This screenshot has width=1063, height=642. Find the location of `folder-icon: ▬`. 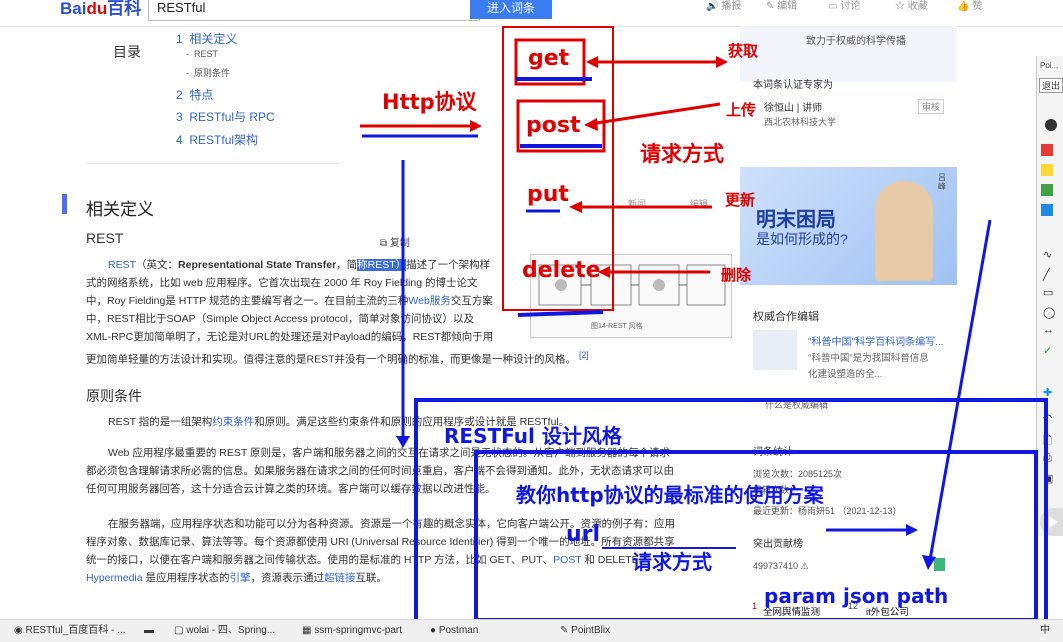

folder-icon: ▬ is located at coordinates (152, 631).